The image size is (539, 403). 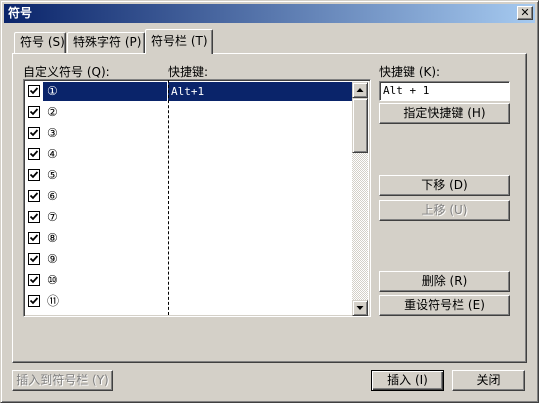 I want to click on symbol-cell: ③, so click(x=52, y=133).